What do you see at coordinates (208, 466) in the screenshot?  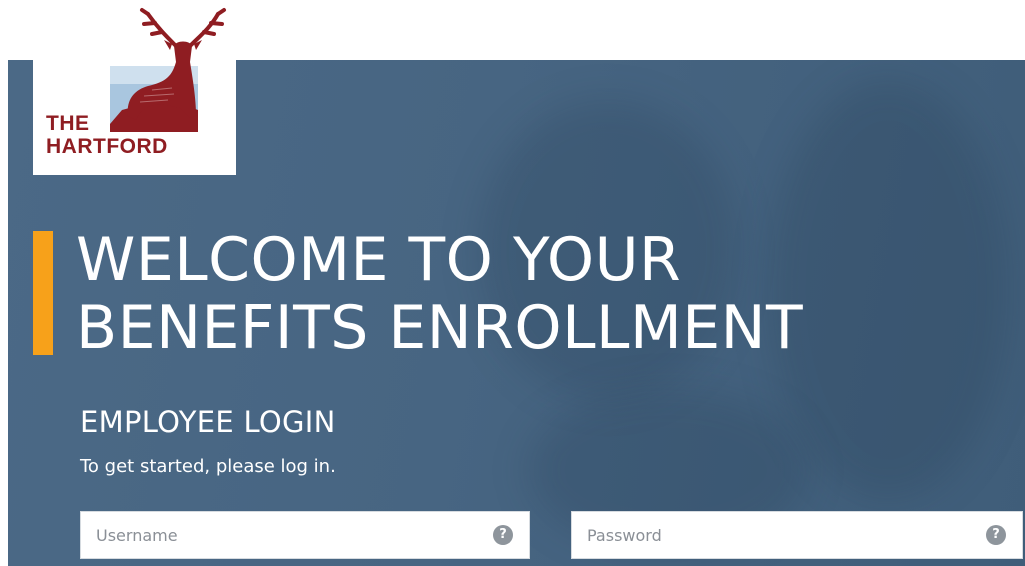 I see `login-subtitle: To get started, please log in.` at bounding box center [208, 466].